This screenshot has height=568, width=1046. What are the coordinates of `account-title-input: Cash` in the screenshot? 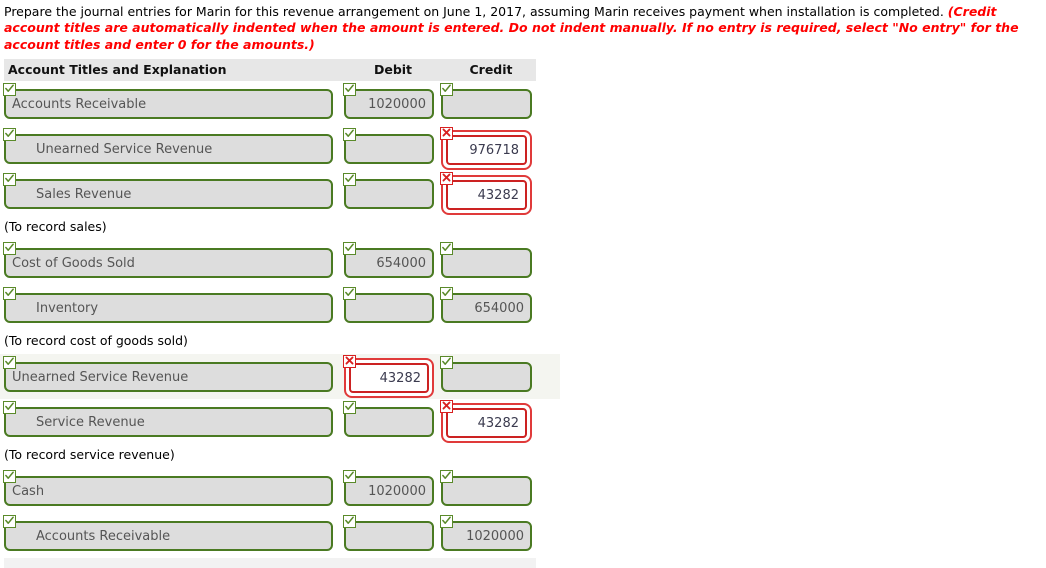 It's located at (168, 491).